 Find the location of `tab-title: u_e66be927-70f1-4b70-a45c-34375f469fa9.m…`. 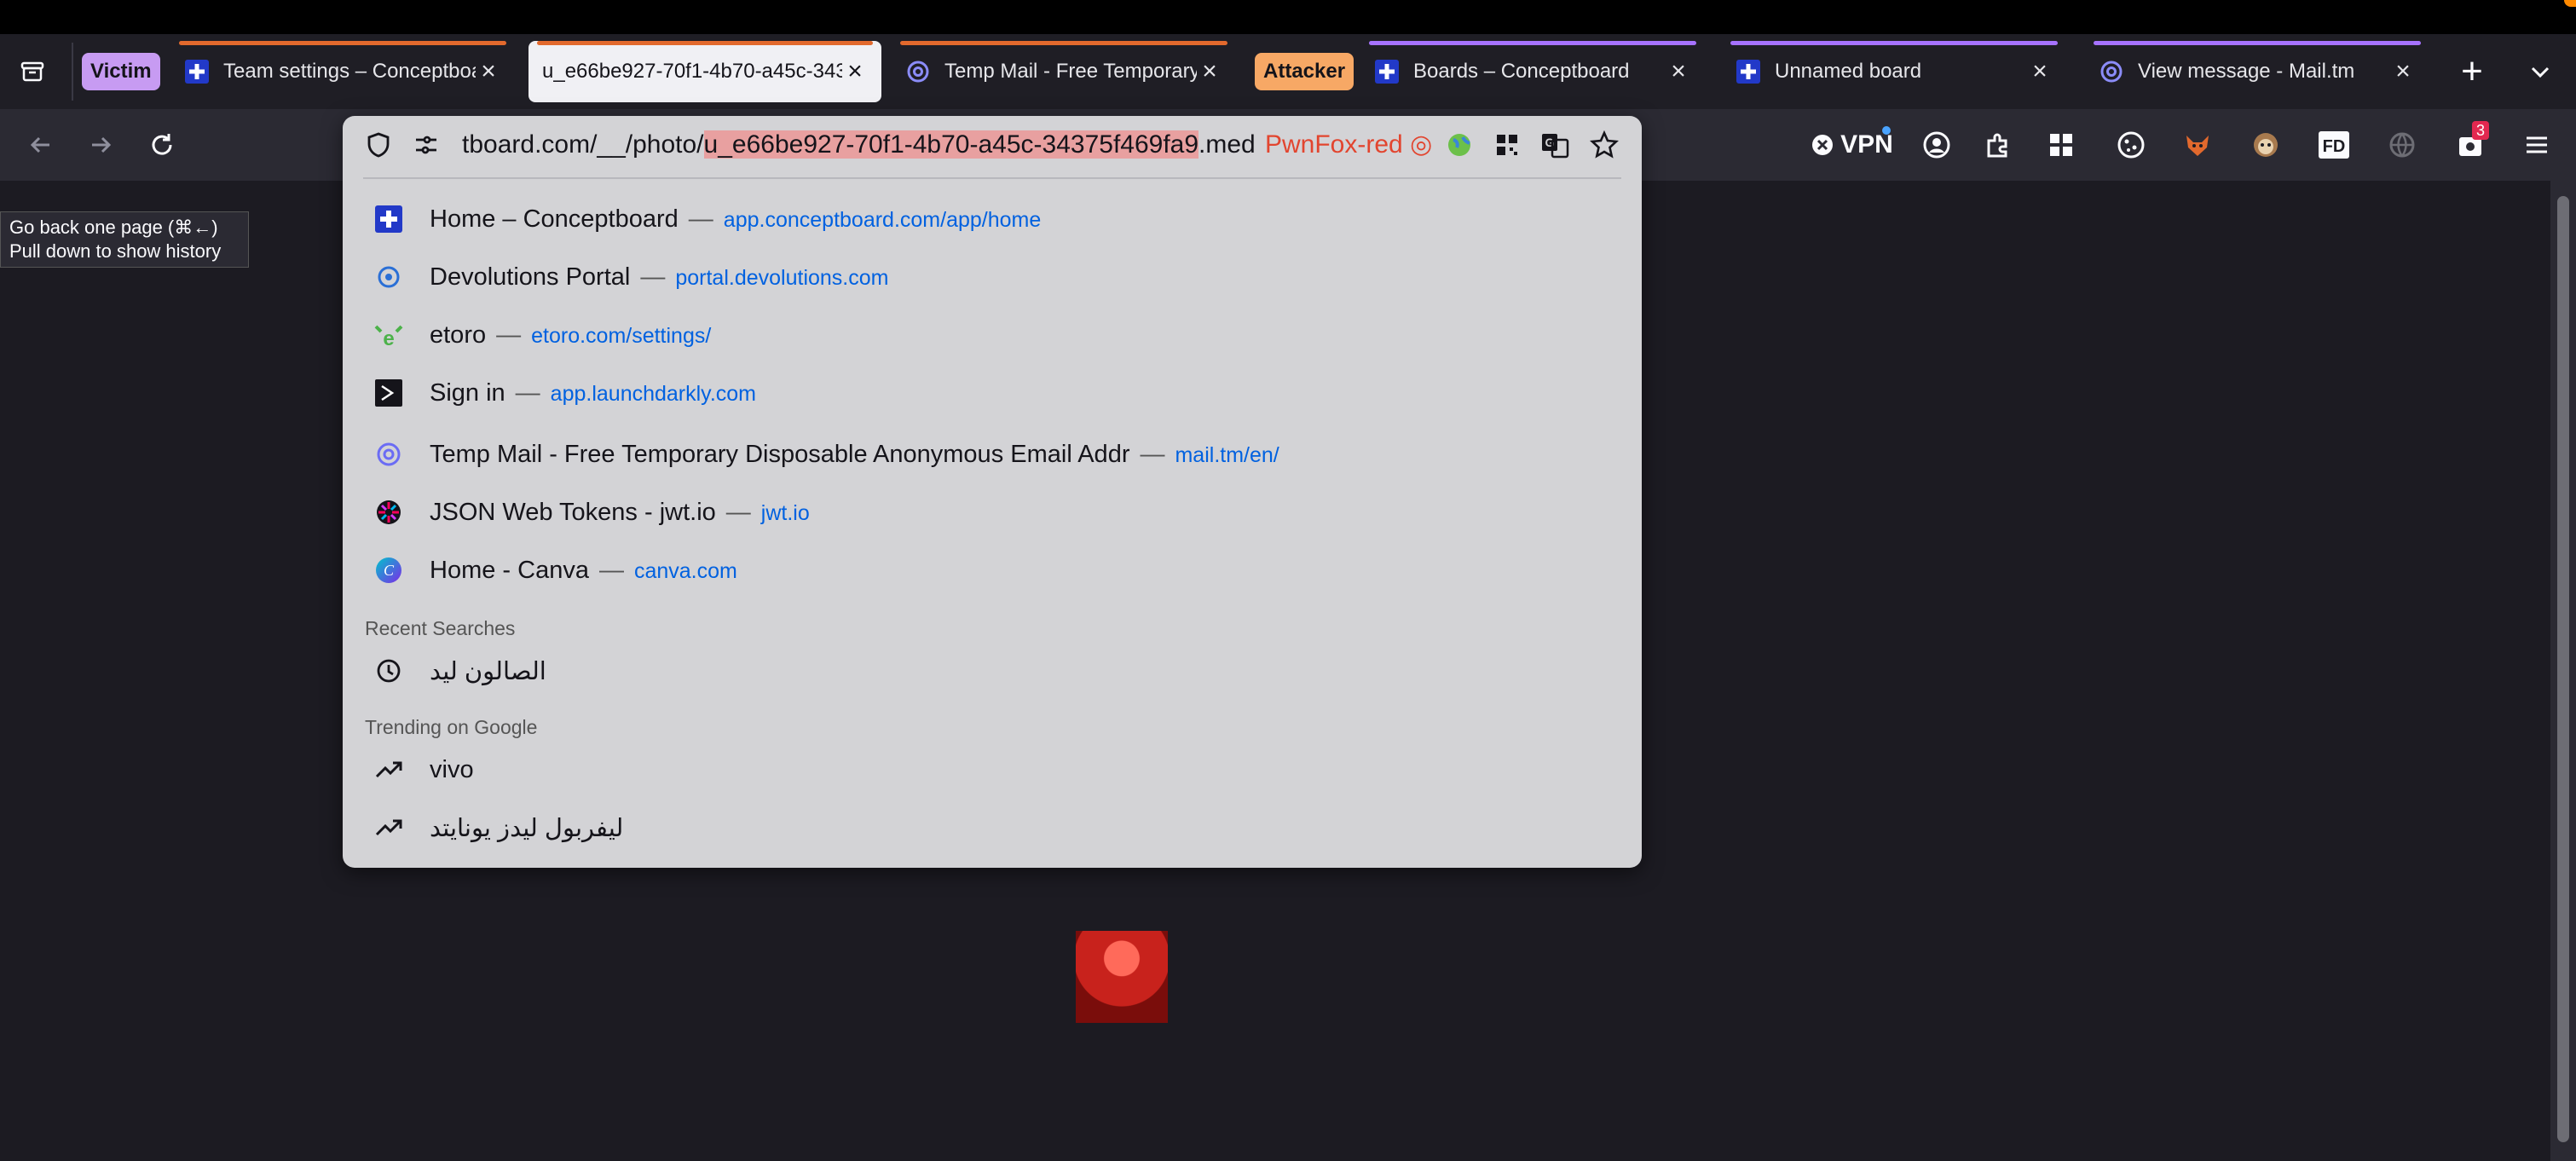

tab-title: u_e66be927-70f1-4b70-a45c-34375f469fa9.m… is located at coordinates (692, 71).